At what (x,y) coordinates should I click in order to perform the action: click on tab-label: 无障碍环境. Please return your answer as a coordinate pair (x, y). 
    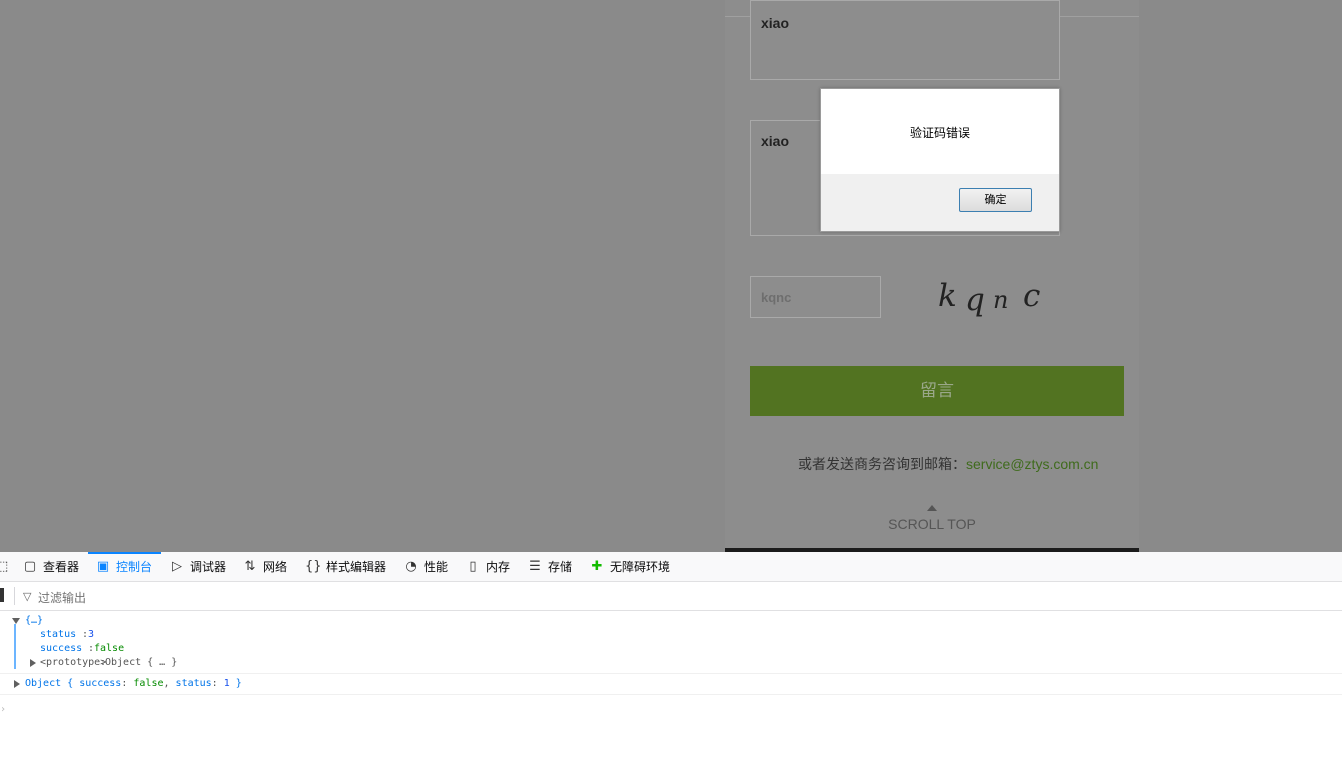
    Looking at the image, I should click on (640, 567).